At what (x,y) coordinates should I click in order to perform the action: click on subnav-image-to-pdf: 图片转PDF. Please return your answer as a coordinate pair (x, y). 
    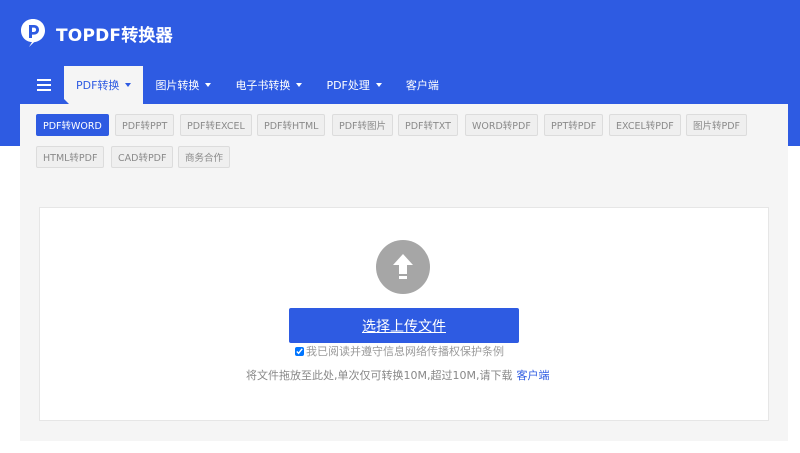
    Looking at the image, I should click on (717, 125).